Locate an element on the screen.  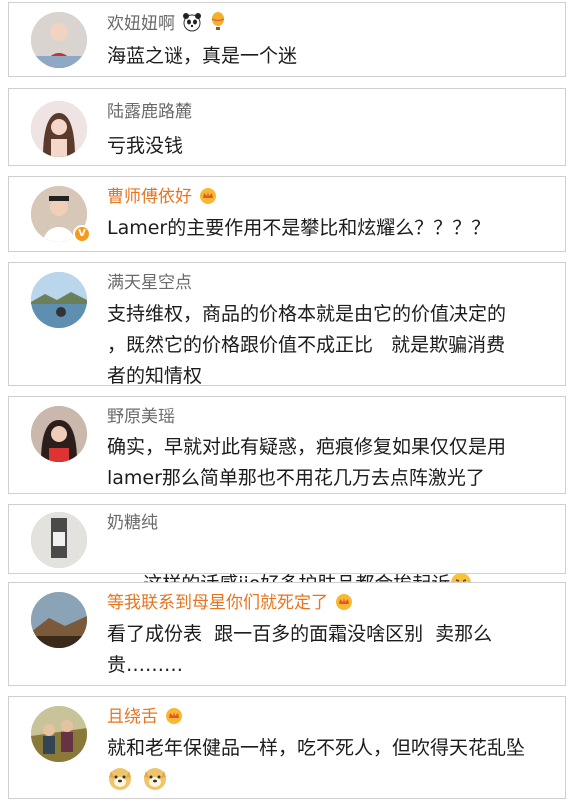
comment-card: 欢妞妞啊 海蓝之谜，真是一个迷 is located at coordinates (287, 39).